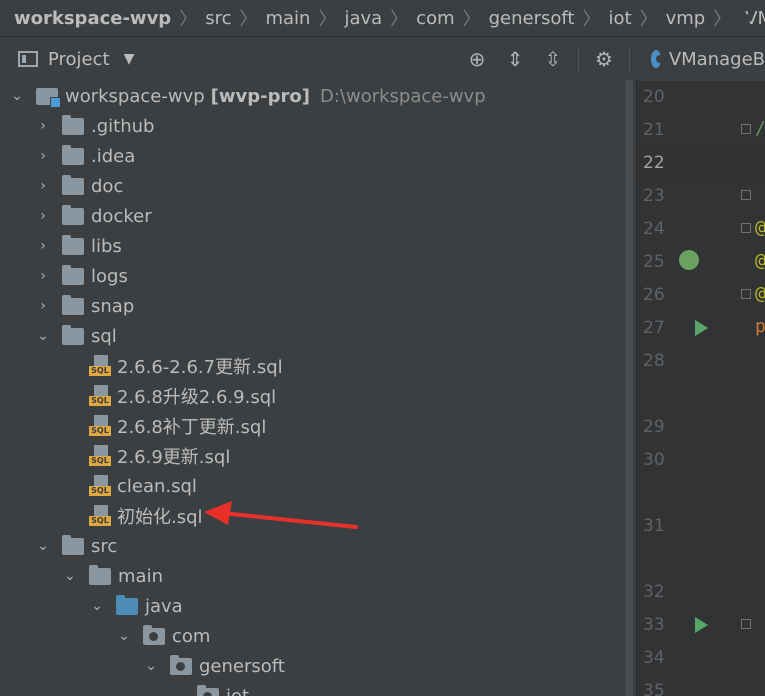 The image size is (765, 696). Describe the element at coordinates (104, 336) in the screenshot. I see `folder-label: sql` at that location.